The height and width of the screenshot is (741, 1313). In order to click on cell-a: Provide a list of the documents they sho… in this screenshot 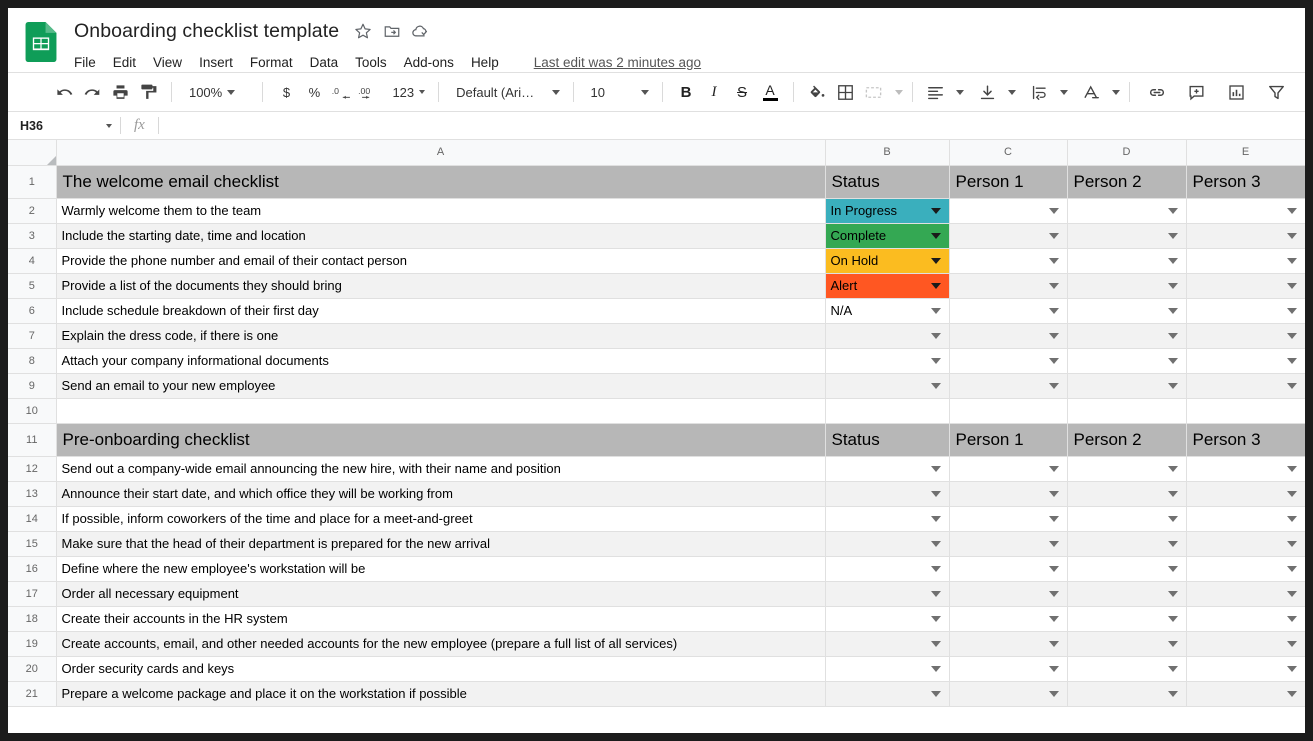, I will do `click(440, 285)`.